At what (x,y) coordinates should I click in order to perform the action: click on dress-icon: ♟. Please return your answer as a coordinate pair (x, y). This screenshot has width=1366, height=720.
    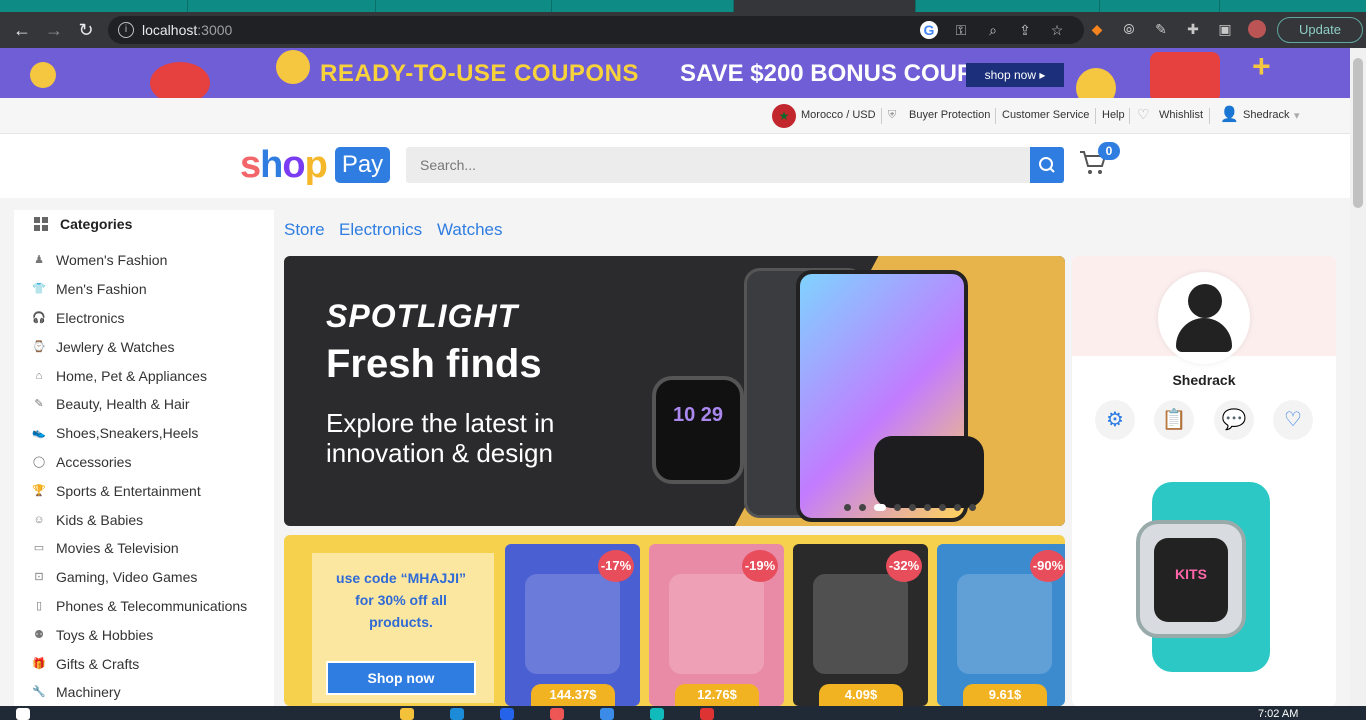
    Looking at the image, I should click on (39, 260).